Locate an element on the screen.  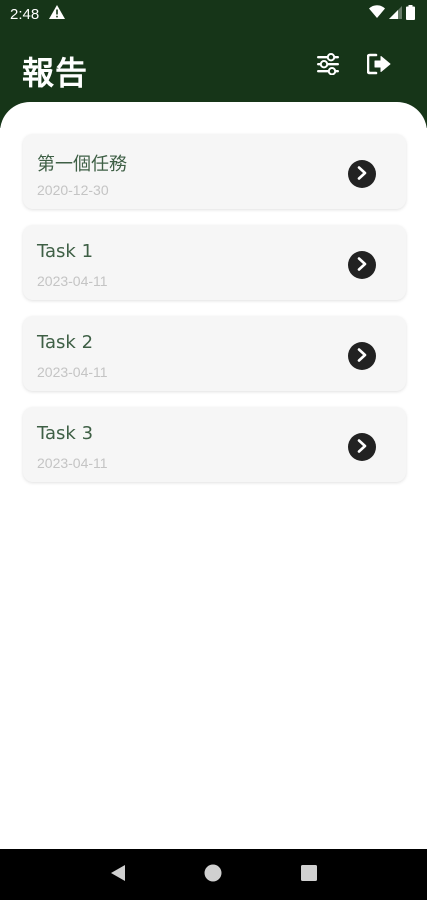
home-icon is located at coordinates (213, 875).